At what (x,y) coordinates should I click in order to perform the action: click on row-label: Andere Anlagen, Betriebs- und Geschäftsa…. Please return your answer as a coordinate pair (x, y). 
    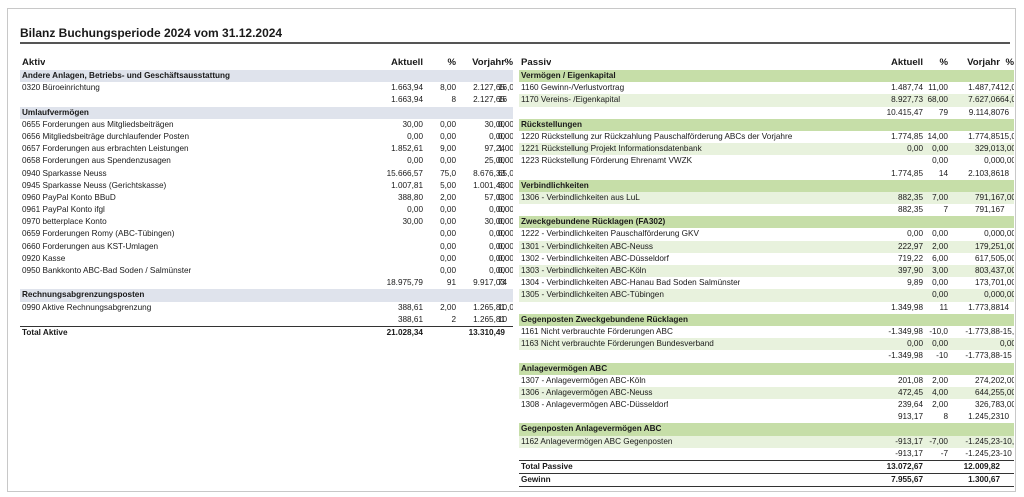
    Looking at the image, I should click on (126, 75).